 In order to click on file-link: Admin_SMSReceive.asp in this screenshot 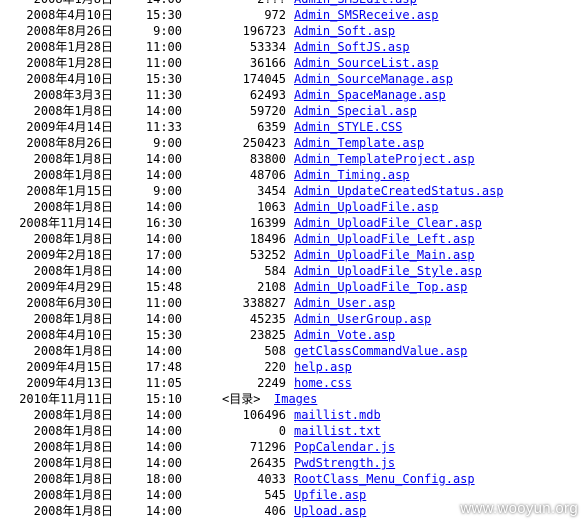, I will do `click(366, 15)`.